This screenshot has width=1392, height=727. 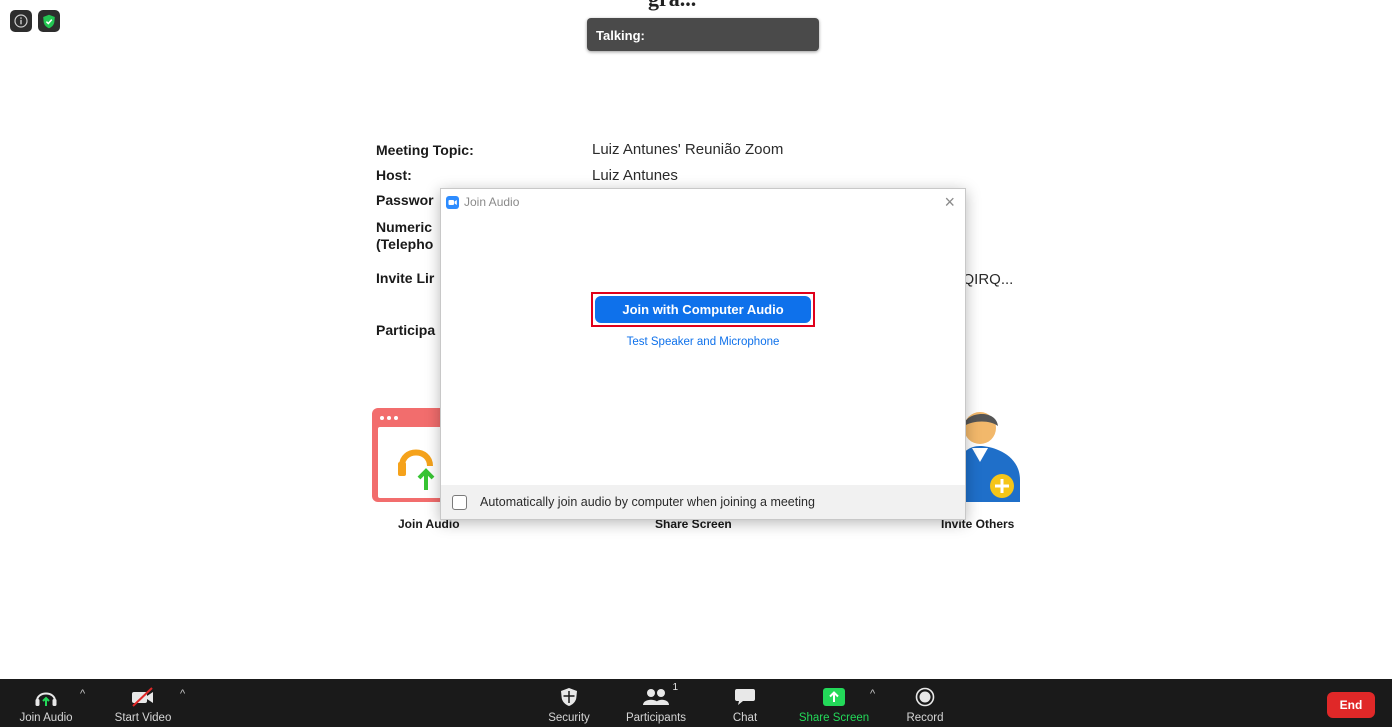 What do you see at coordinates (569, 718) in the screenshot?
I see `security-label: Security` at bounding box center [569, 718].